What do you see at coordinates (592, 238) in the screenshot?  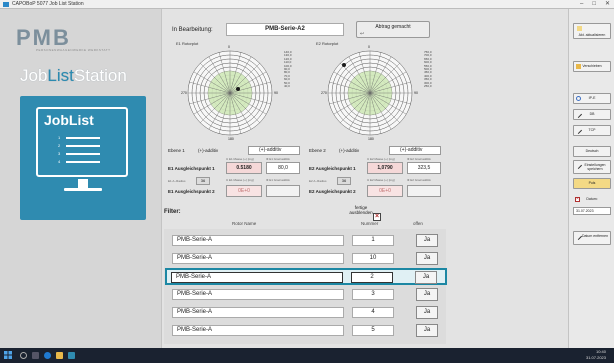 I see `datum-entfernen-button: Datum entfernen` at bounding box center [592, 238].